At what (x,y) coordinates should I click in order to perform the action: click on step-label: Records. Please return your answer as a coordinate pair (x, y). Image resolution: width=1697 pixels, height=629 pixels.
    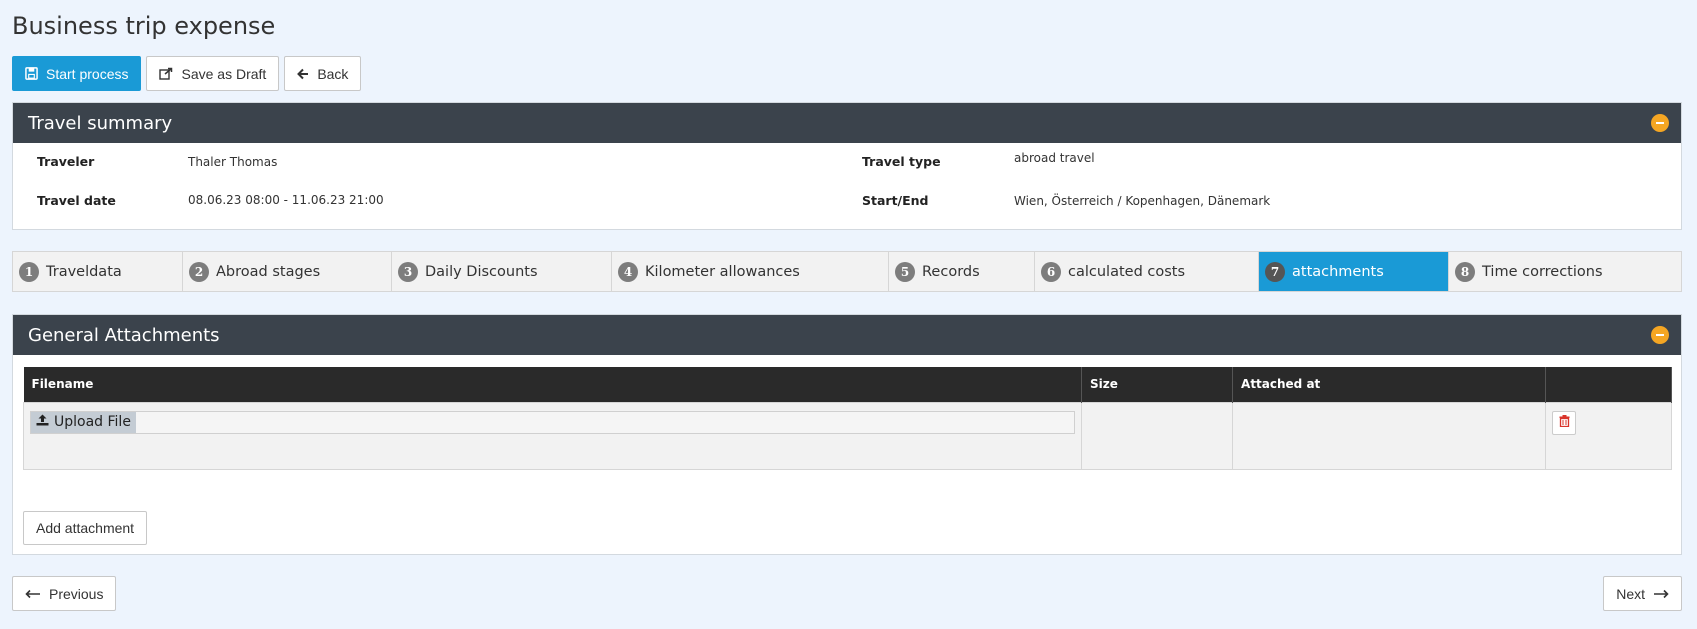
    Looking at the image, I should click on (951, 271).